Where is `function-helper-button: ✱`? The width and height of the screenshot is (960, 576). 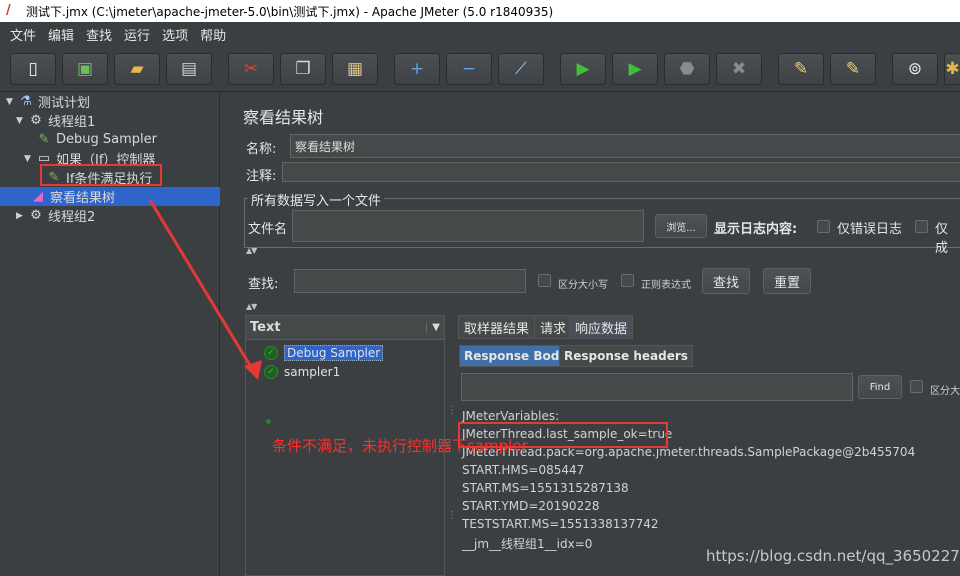 function-helper-button: ✱ is located at coordinates (952, 69).